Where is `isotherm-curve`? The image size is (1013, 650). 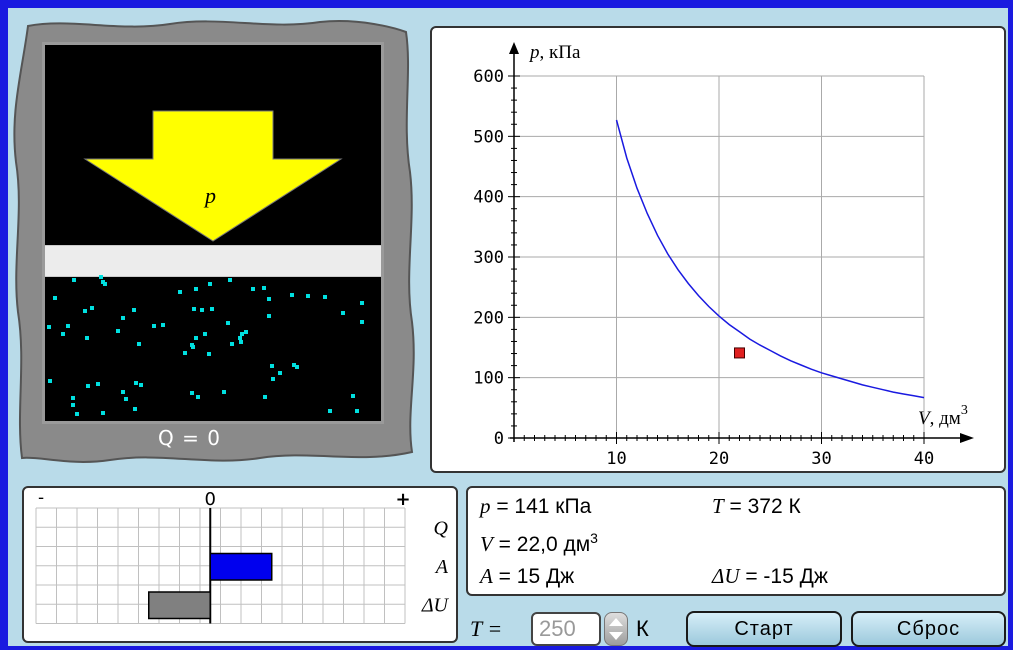 isotherm-curve is located at coordinates (770, 259).